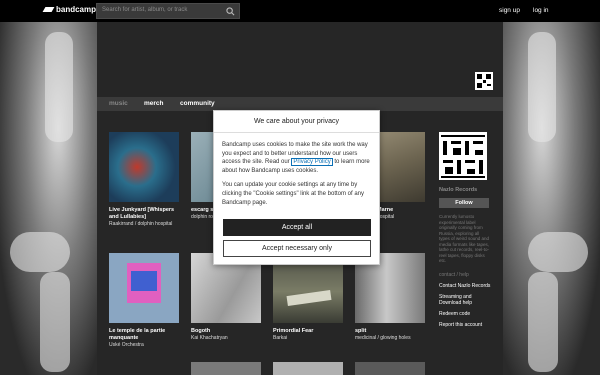 The image size is (600, 375). What do you see at coordinates (308, 331) in the screenshot?
I see `release-title: Primordial Fear` at bounding box center [308, 331].